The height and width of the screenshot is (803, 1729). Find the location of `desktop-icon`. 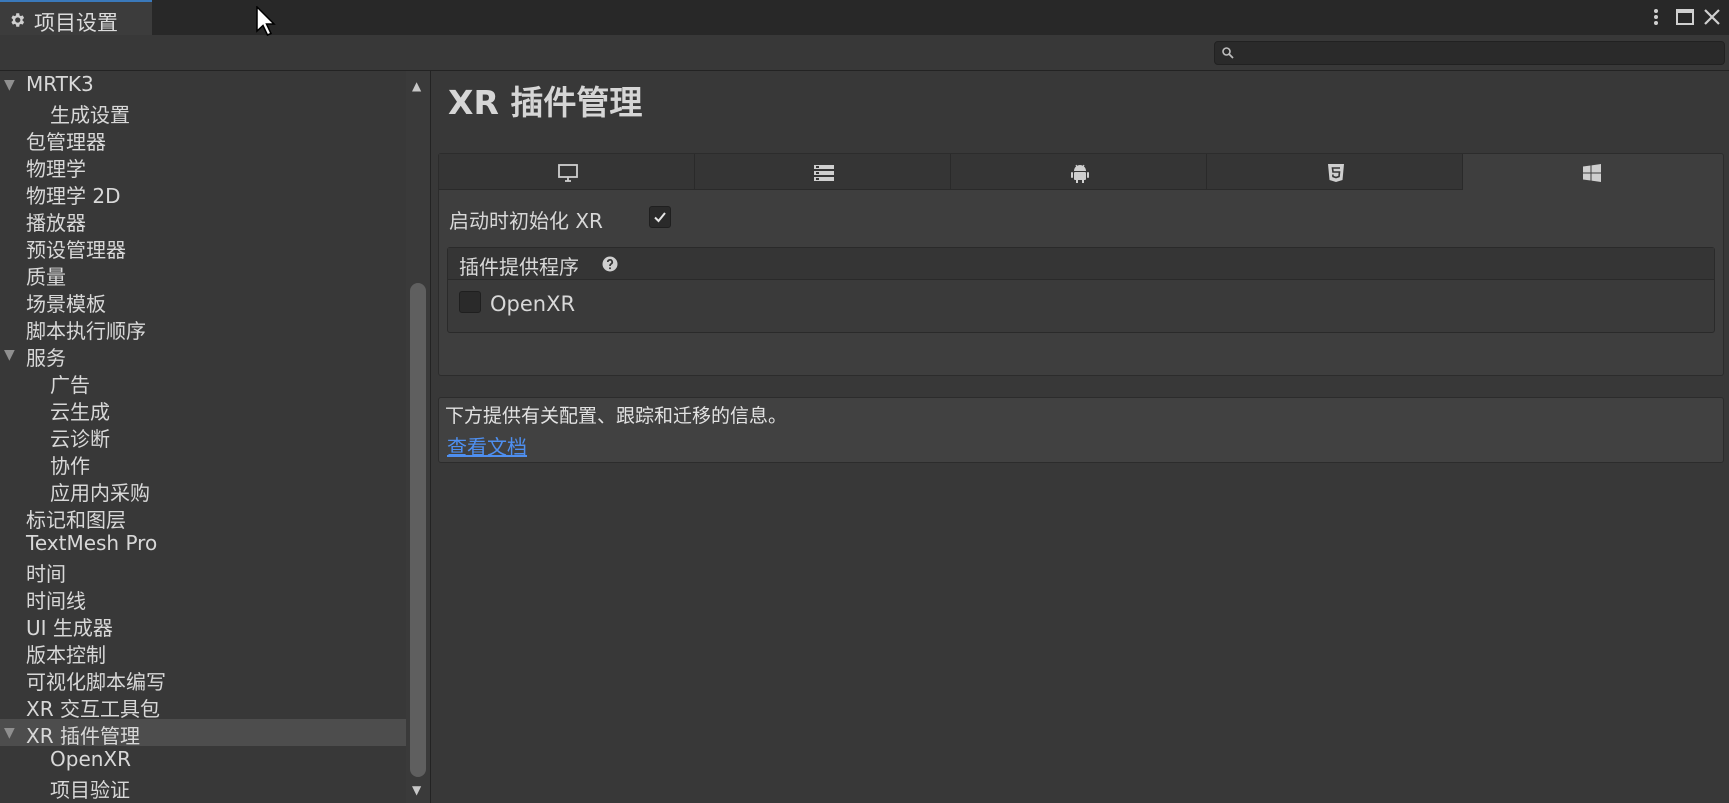

desktop-icon is located at coordinates (568, 173).